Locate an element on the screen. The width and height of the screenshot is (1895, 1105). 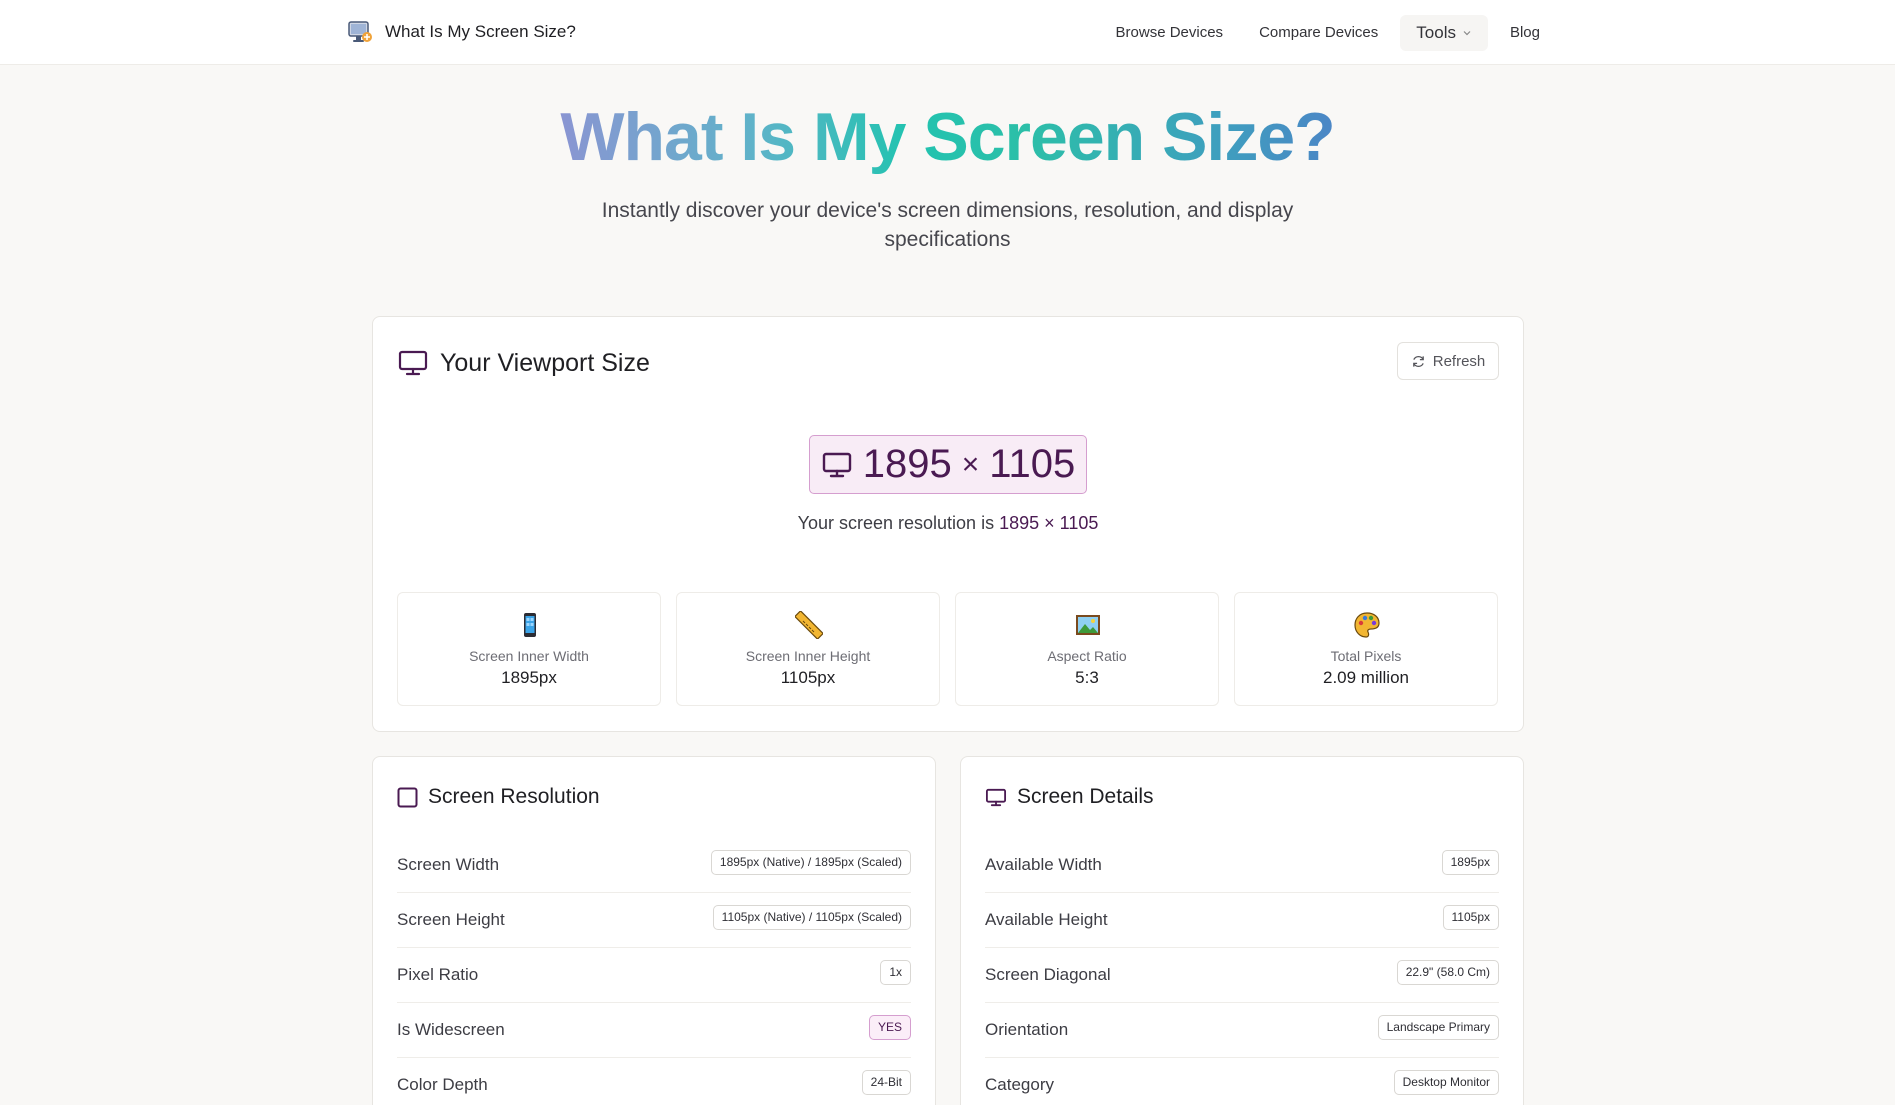
row-screen-diagonal: Screen Diagonal 22.9" (58.0 Cm) is located at coordinates (1242, 975).